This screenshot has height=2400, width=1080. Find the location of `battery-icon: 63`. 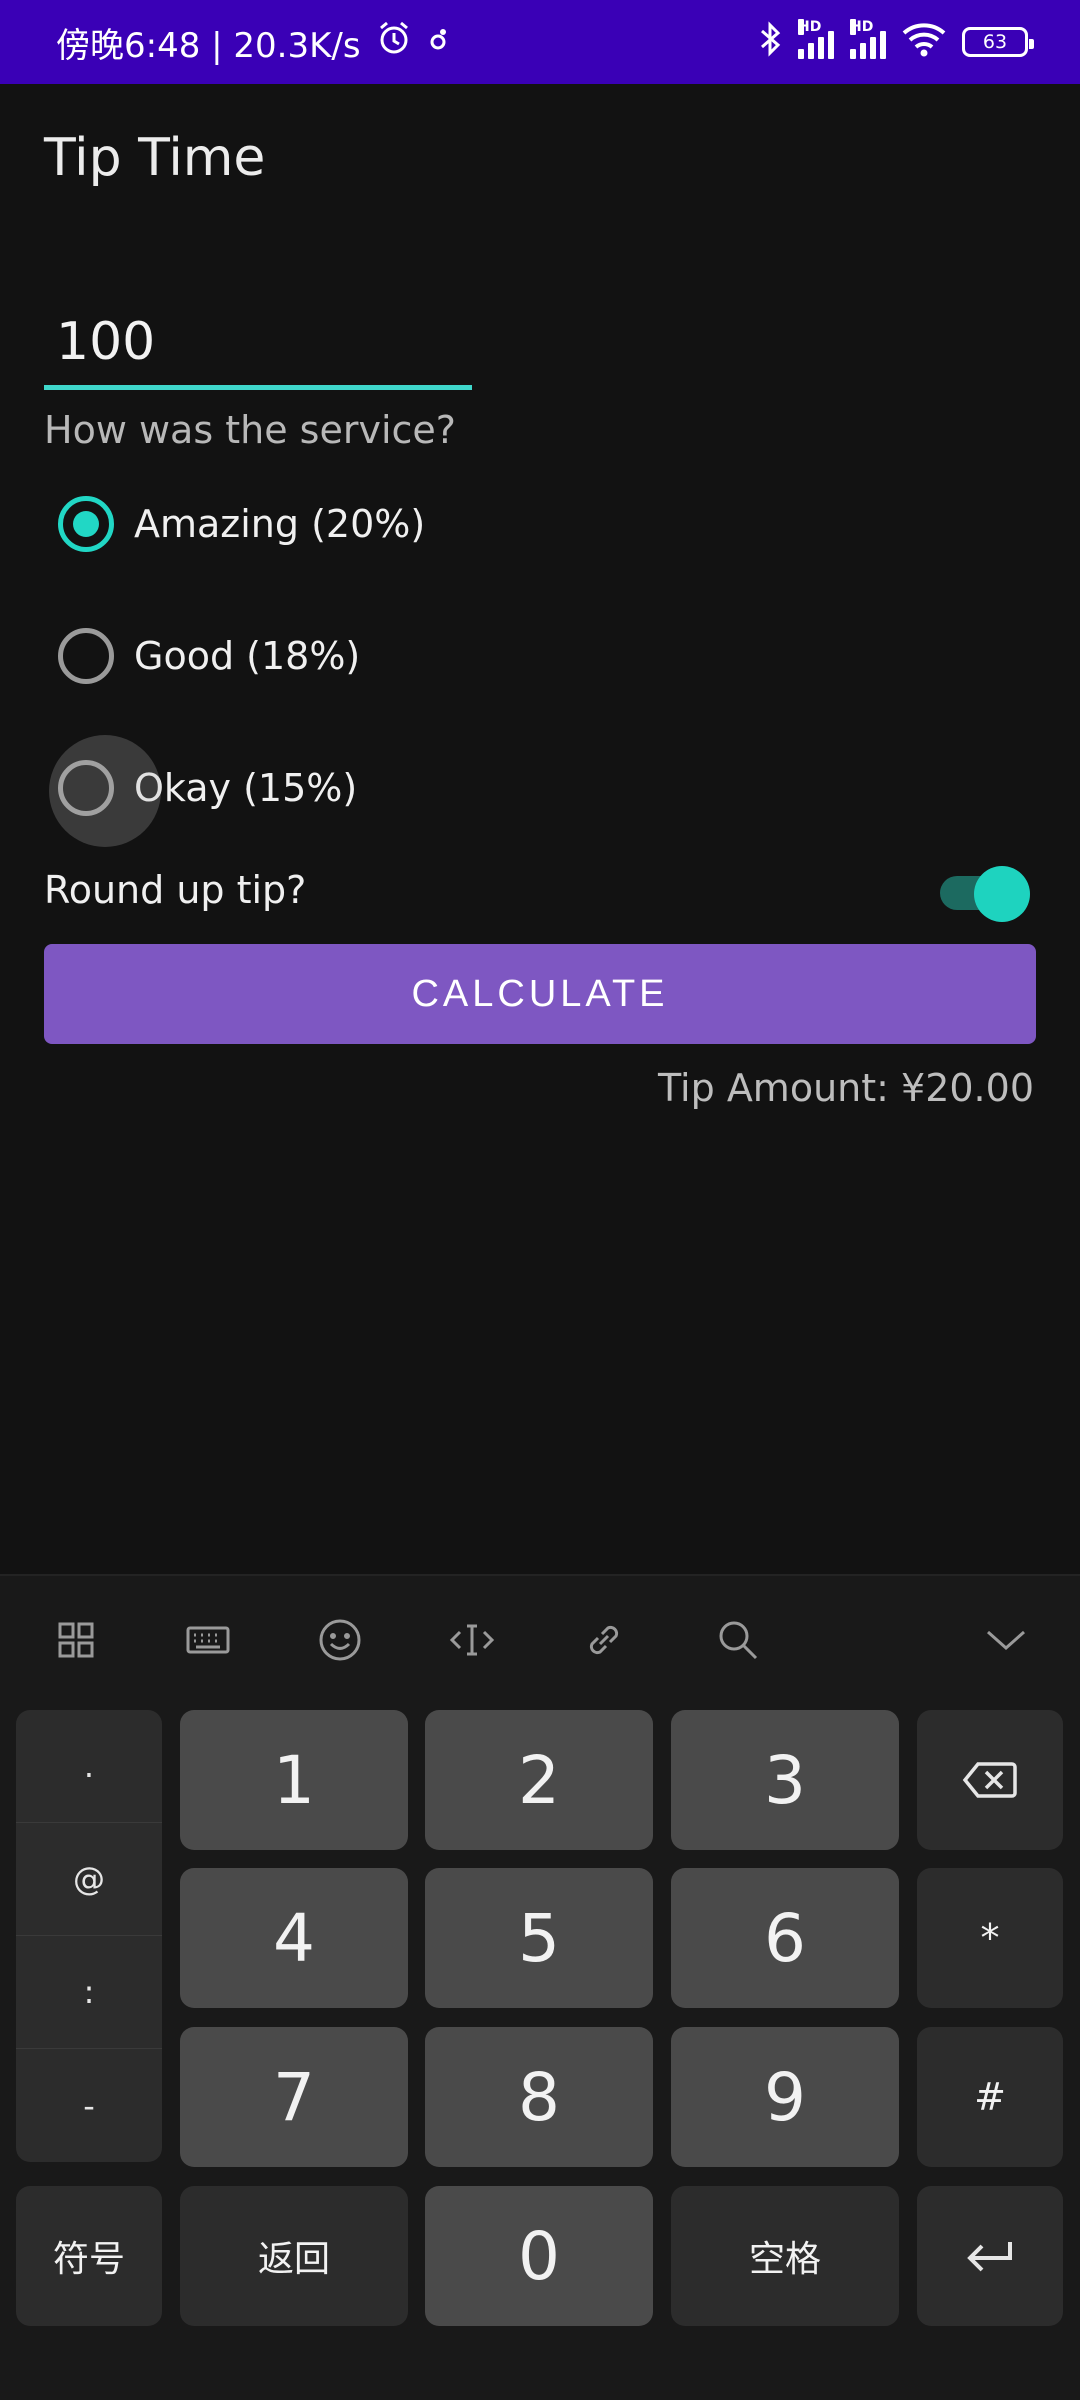

battery-icon: 63 is located at coordinates (998, 42).